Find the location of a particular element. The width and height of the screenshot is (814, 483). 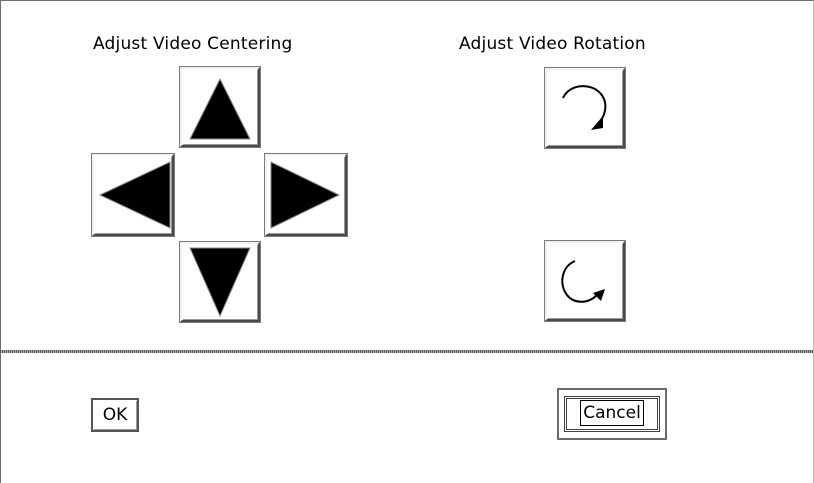

arrow-down-icon is located at coordinates (220, 282).